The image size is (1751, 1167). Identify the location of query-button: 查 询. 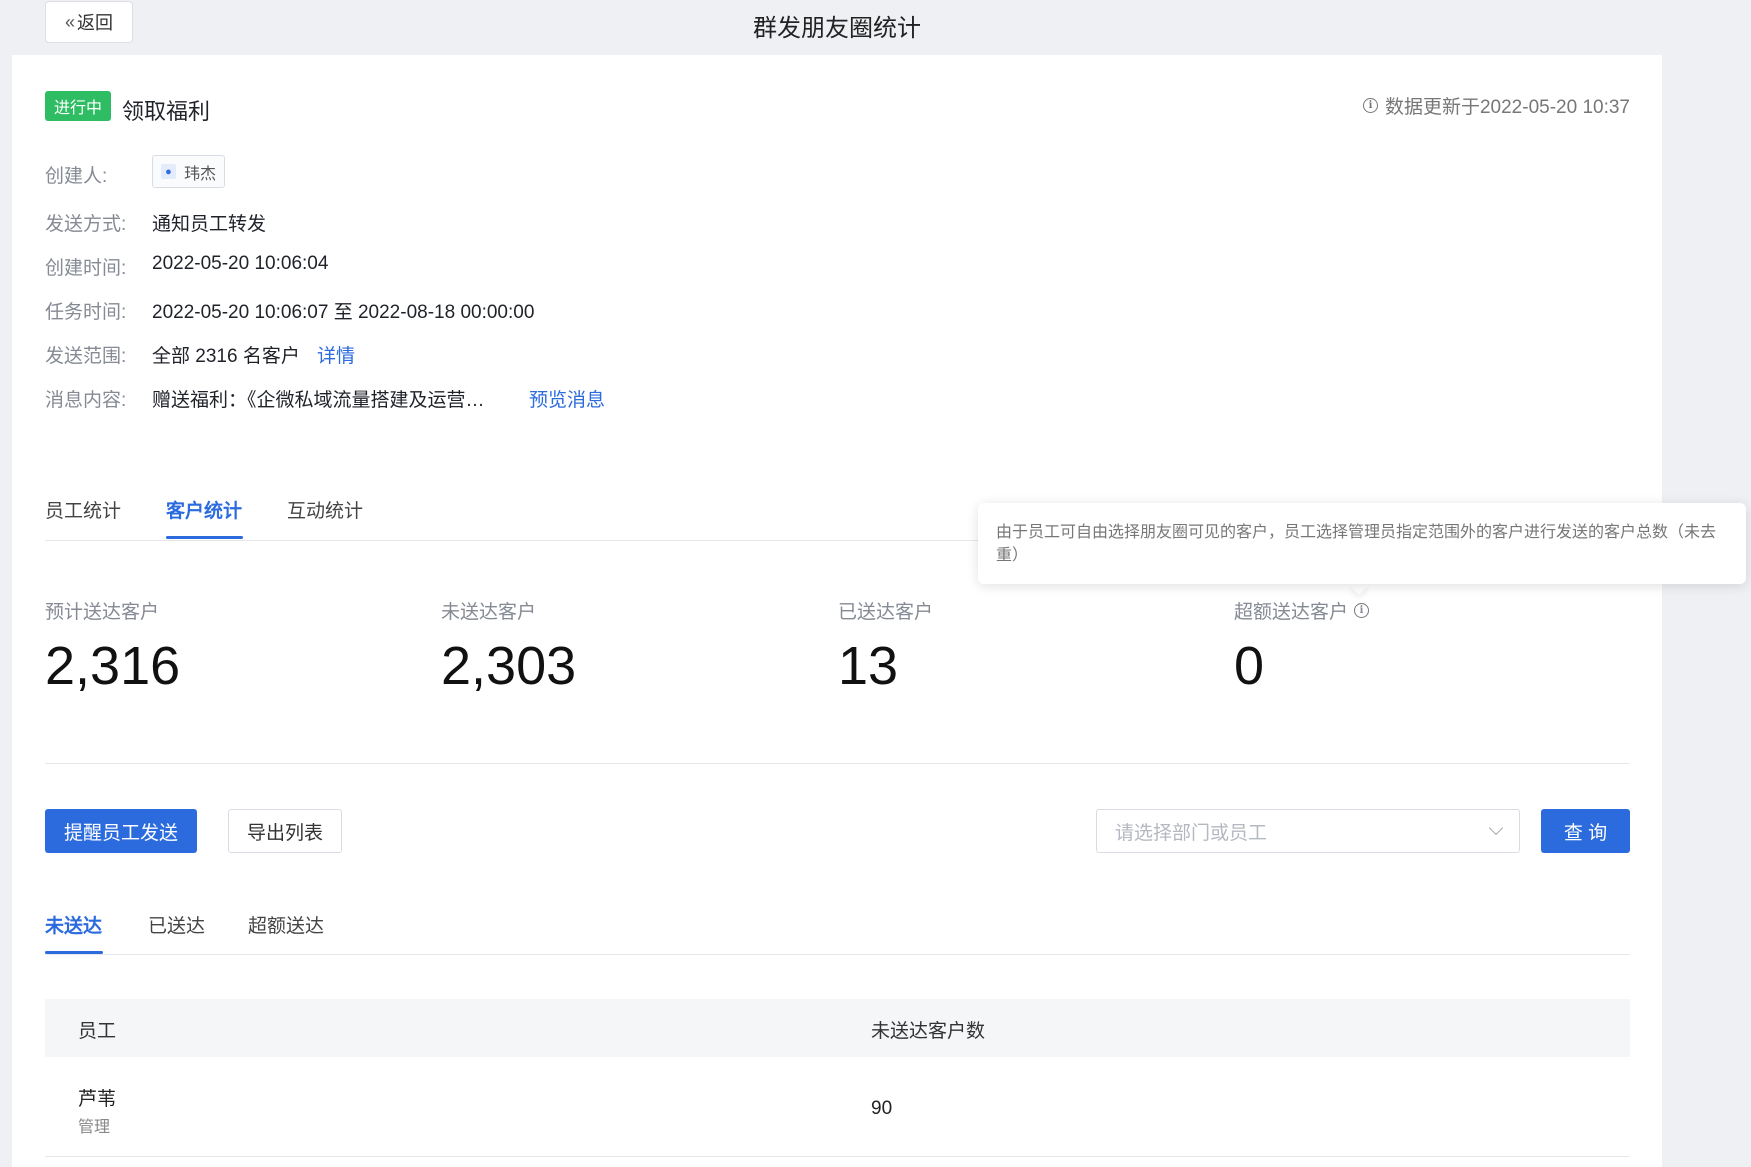
(1585, 831).